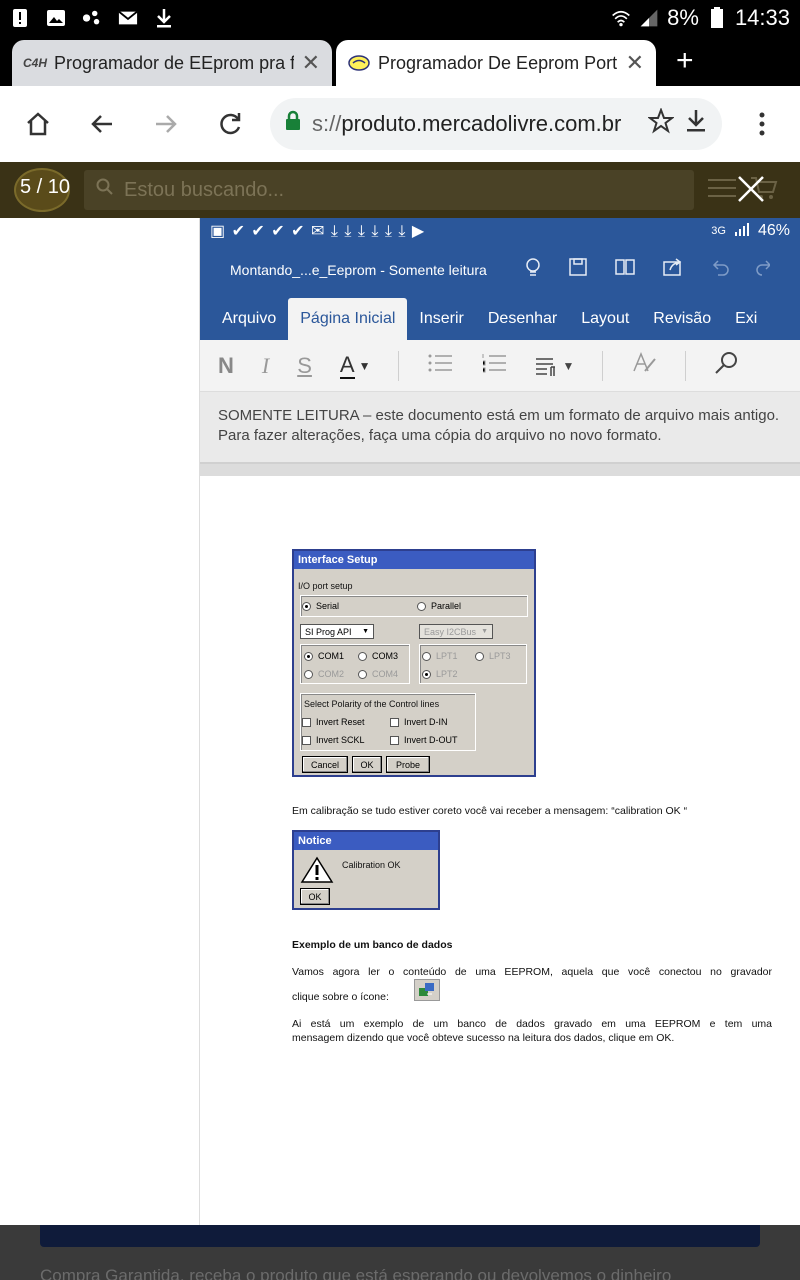  Describe the element at coordinates (494, 366) in the screenshot. I see `numbered-list-icon` at that location.